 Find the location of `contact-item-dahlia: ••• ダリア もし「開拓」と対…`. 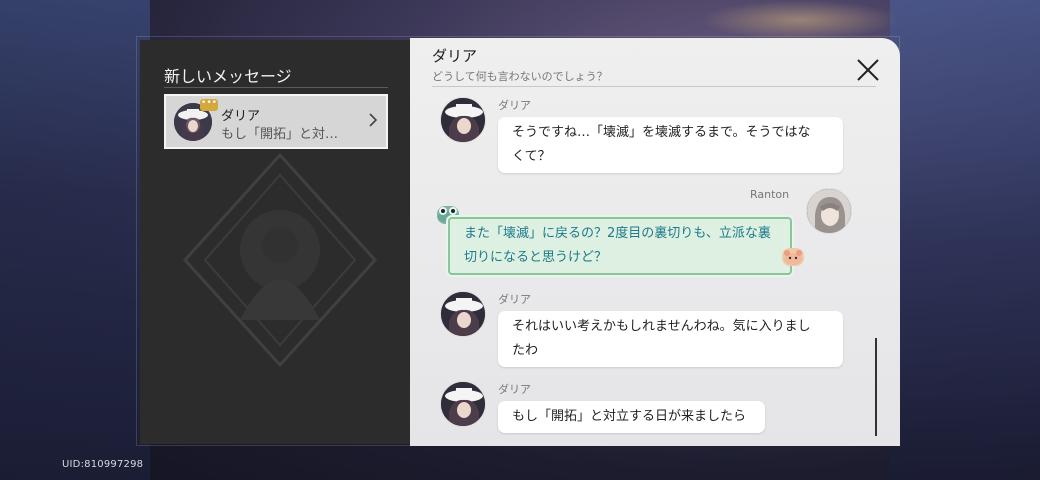

contact-item-dahlia: ••• ダリア もし「開拓」と対… is located at coordinates (276, 121).